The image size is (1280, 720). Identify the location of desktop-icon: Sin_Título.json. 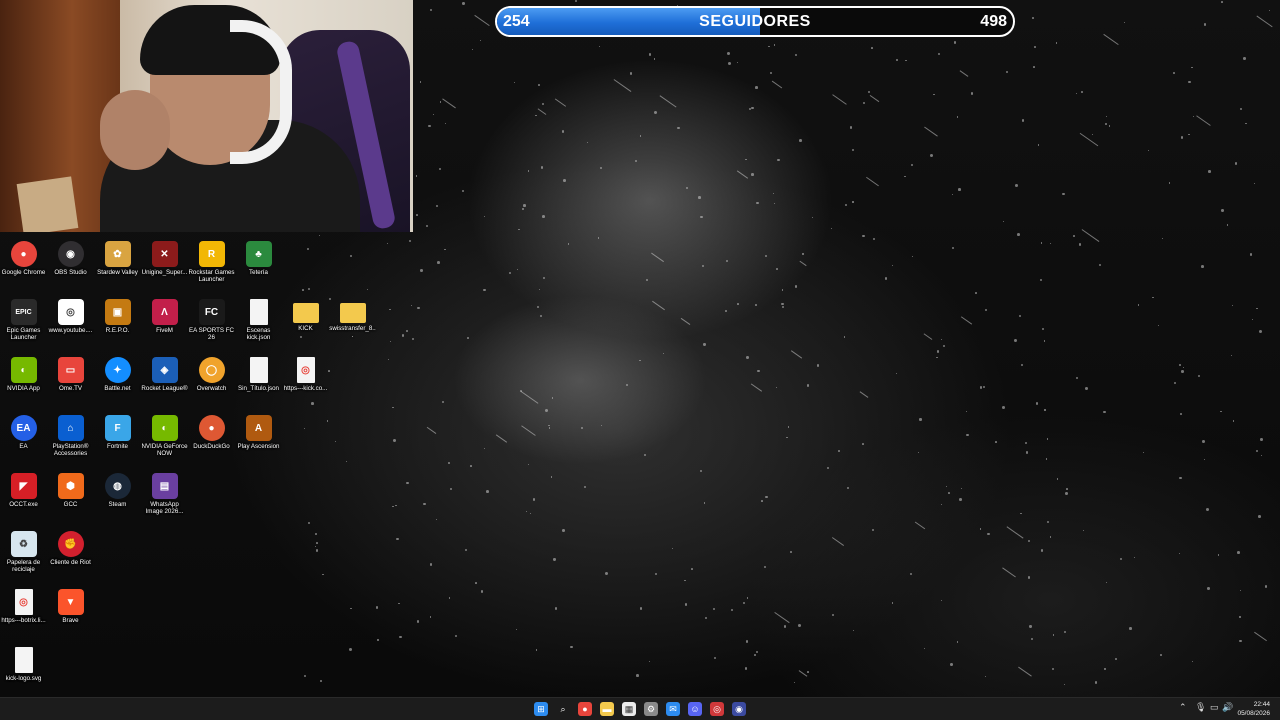
(258, 382).